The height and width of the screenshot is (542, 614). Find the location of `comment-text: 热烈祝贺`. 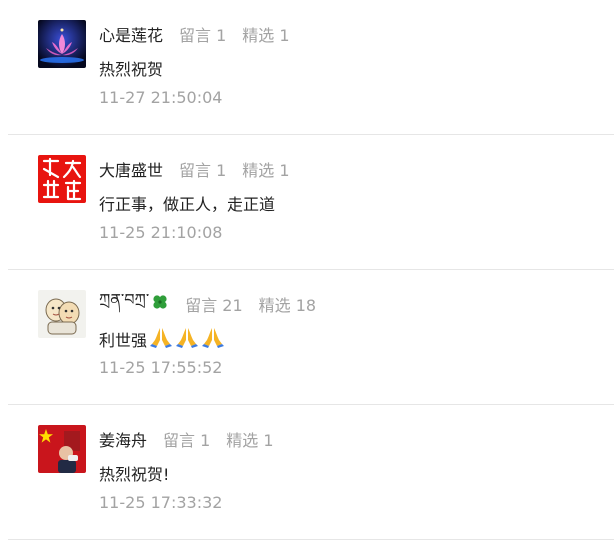

comment-text: 热烈祝贺 is located at coordinates (131, 69).